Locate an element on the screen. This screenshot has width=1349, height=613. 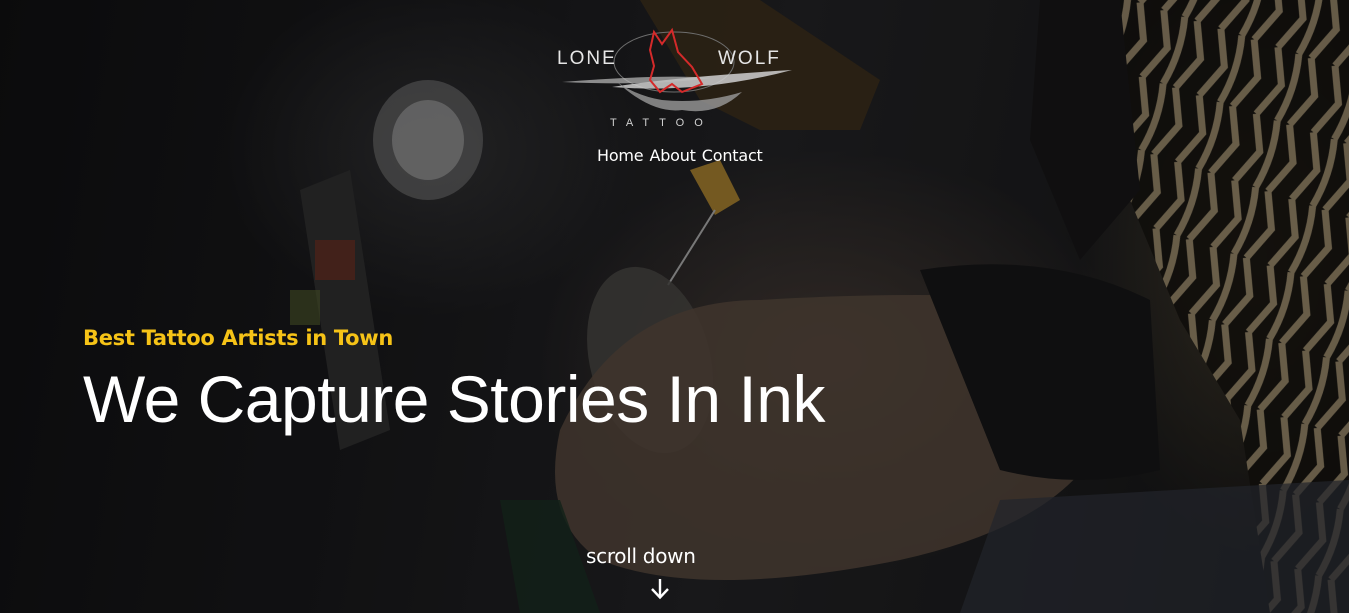
nav-link-about: About is located at coordinates (672, 155).